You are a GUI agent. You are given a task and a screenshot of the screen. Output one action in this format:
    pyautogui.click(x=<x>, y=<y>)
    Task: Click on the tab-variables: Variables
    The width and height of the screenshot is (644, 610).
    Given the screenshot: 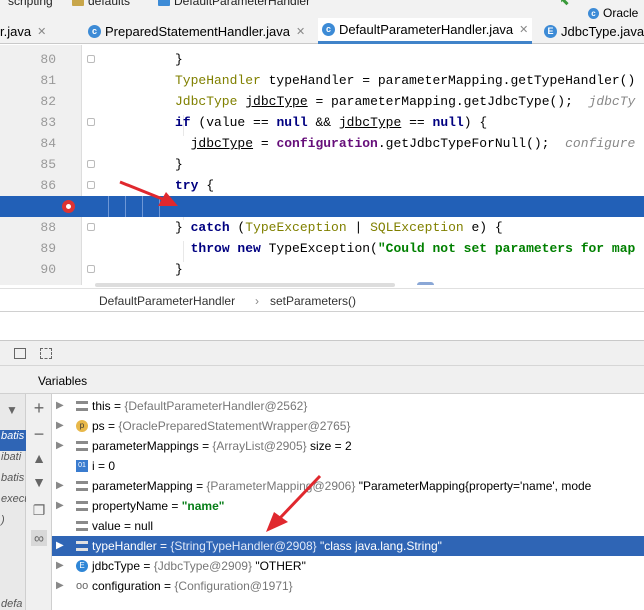 What is the action you would take?
    pyautogui.click(x=62, y=381)
    